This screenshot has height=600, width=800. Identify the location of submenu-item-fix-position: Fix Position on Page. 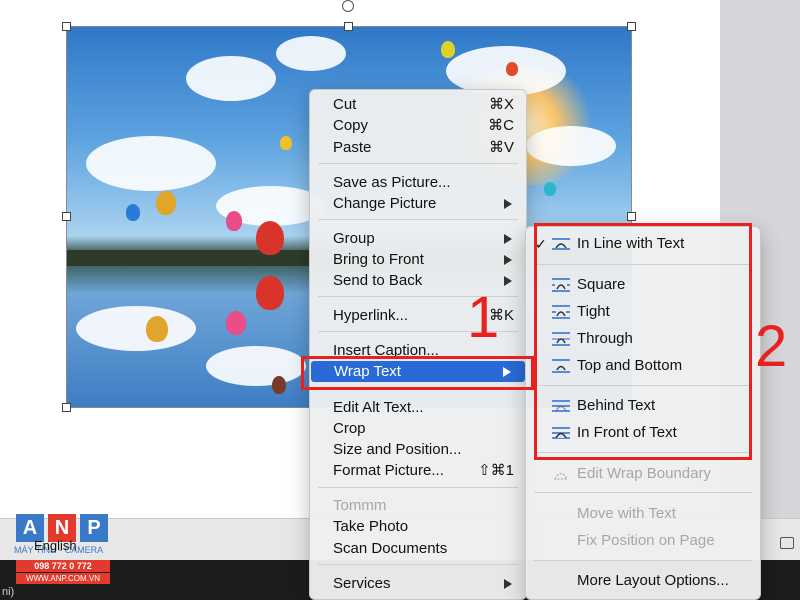
(643, 541).